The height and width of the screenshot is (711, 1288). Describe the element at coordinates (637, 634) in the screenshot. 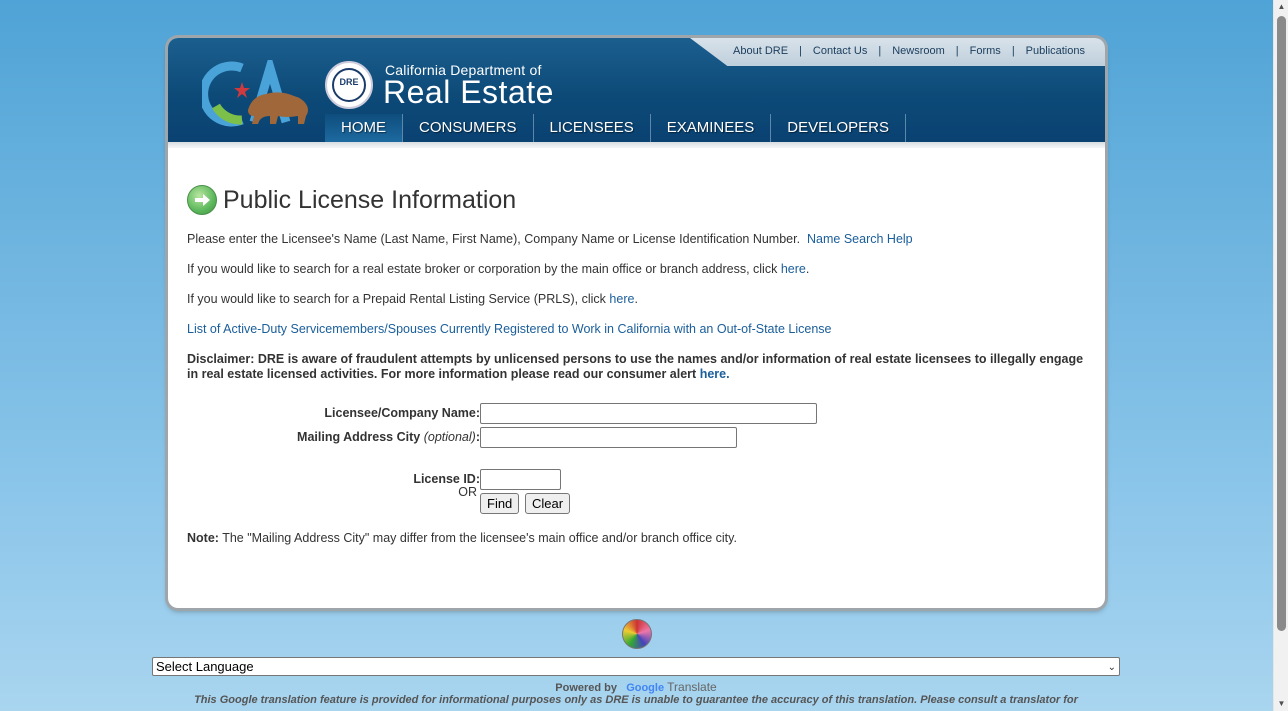

I see `globe-translate-icon` at that location.